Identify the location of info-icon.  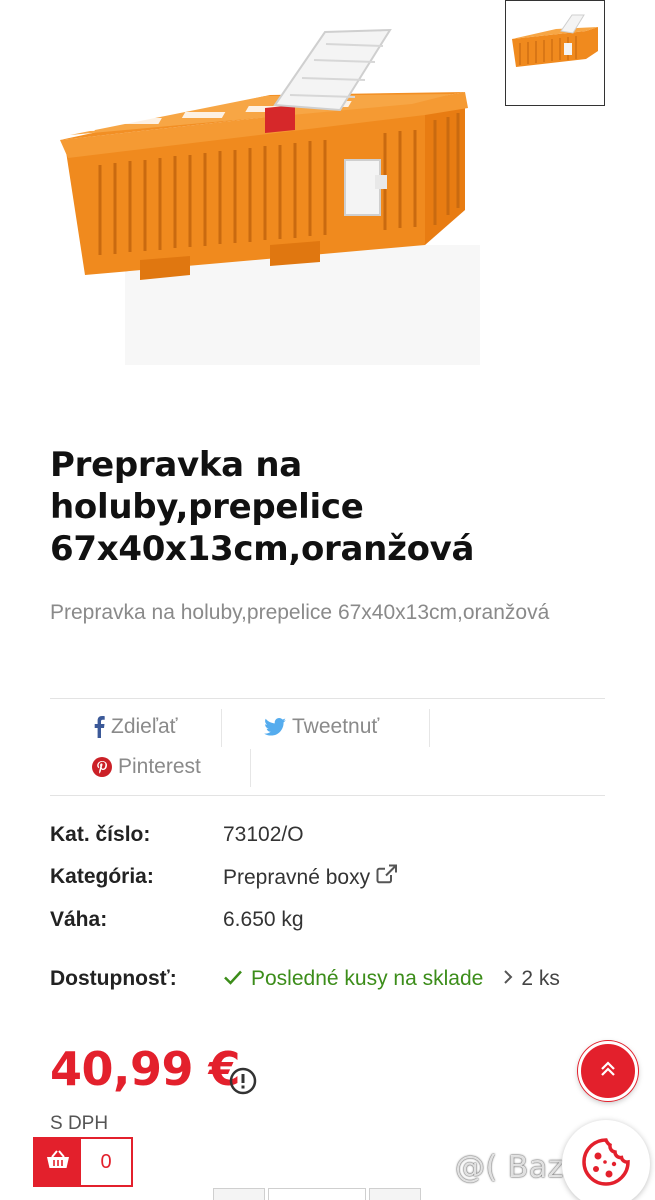
(243, 1083).